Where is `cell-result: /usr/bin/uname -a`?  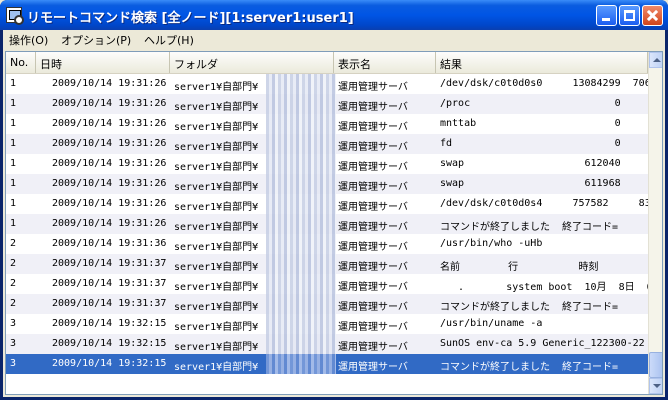 cell-result: /usr/bin/uname -a is located at coordinates (491, 323).